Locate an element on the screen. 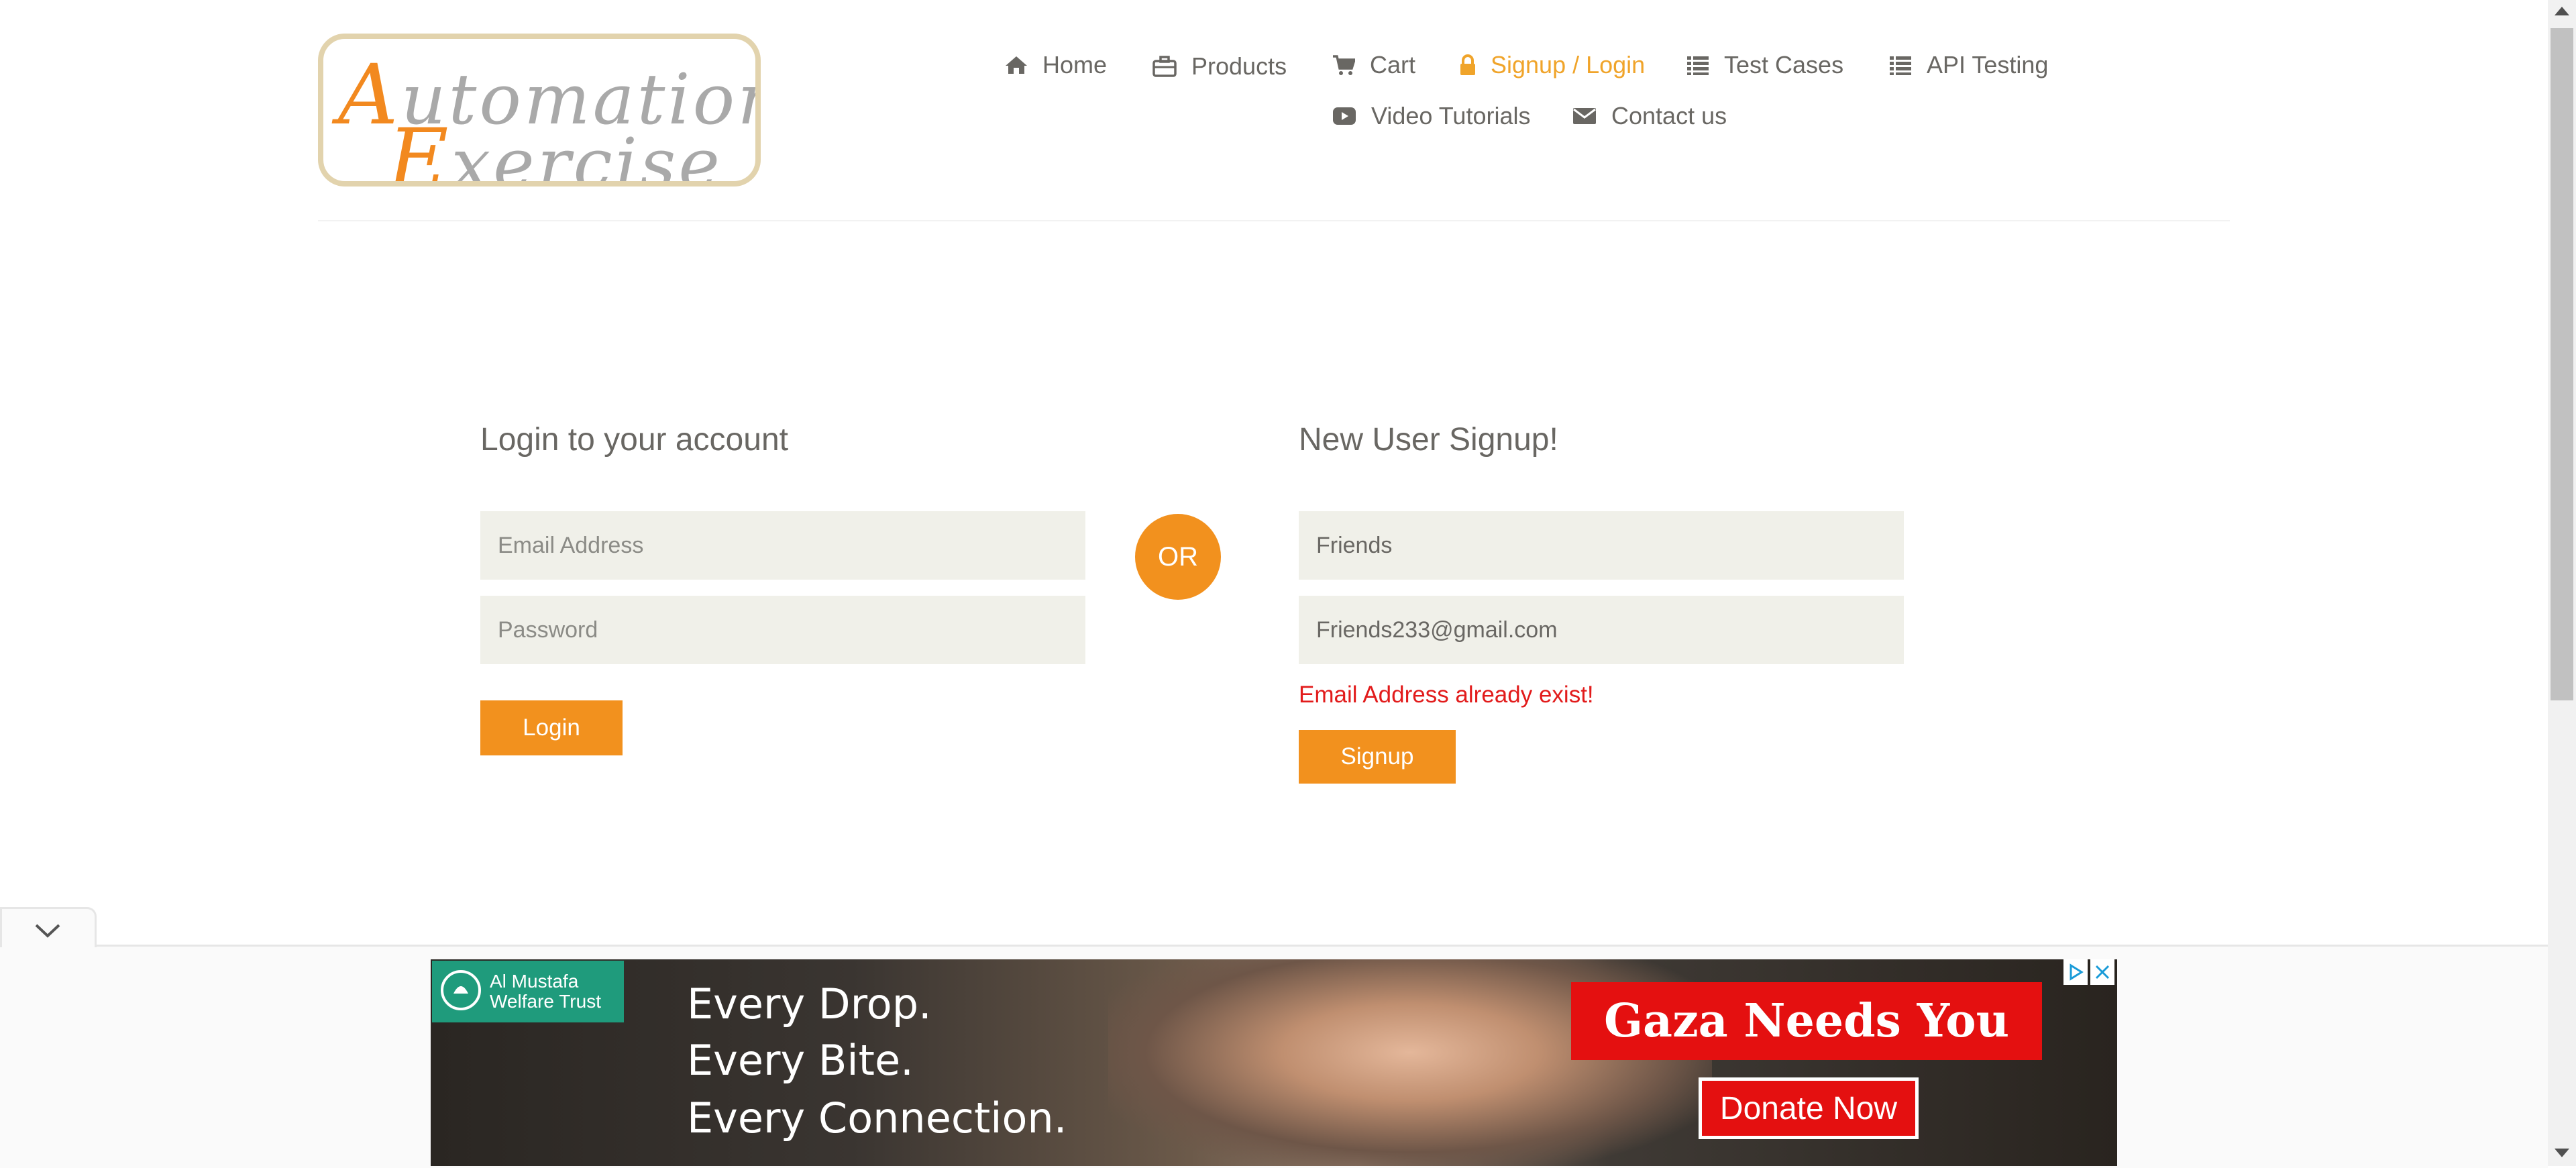  ad-copy-line: Every Drop. is located at coordinates (809, 1003).